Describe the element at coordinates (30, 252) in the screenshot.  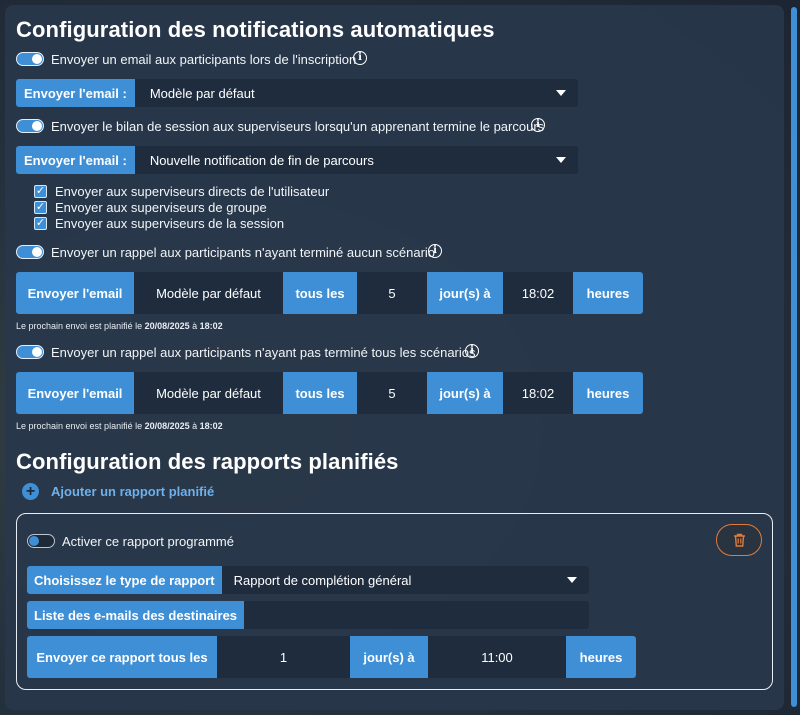
I see `toggle-reminder-no-scenario` at that location.